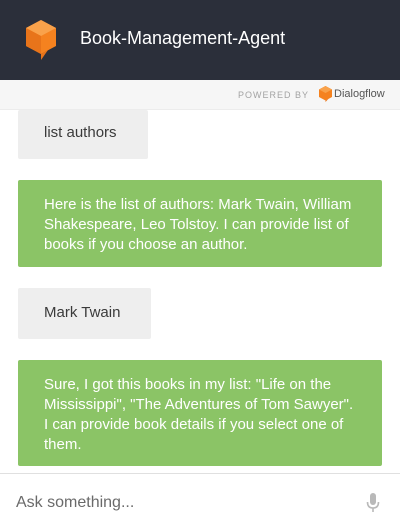 This screenshot has width=400, height=531. I want to click on user-message: Mark Twain, so click(84, 313).